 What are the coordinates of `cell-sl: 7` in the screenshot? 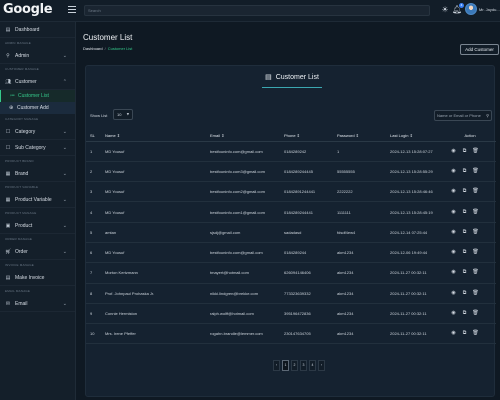 It's located at (93, 273).